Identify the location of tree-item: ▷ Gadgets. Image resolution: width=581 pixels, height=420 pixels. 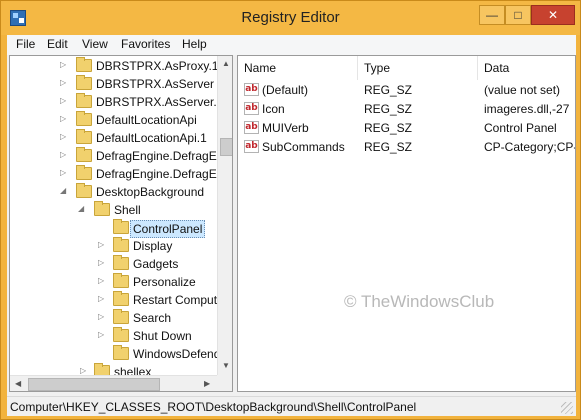
(113, 264).